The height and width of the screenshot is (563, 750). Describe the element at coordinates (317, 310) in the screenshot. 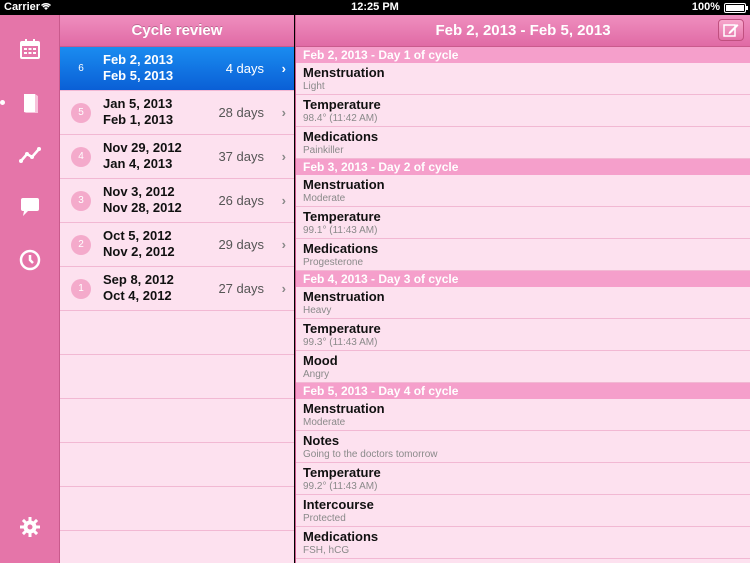

I see `entry-value: Heavy` at that location.